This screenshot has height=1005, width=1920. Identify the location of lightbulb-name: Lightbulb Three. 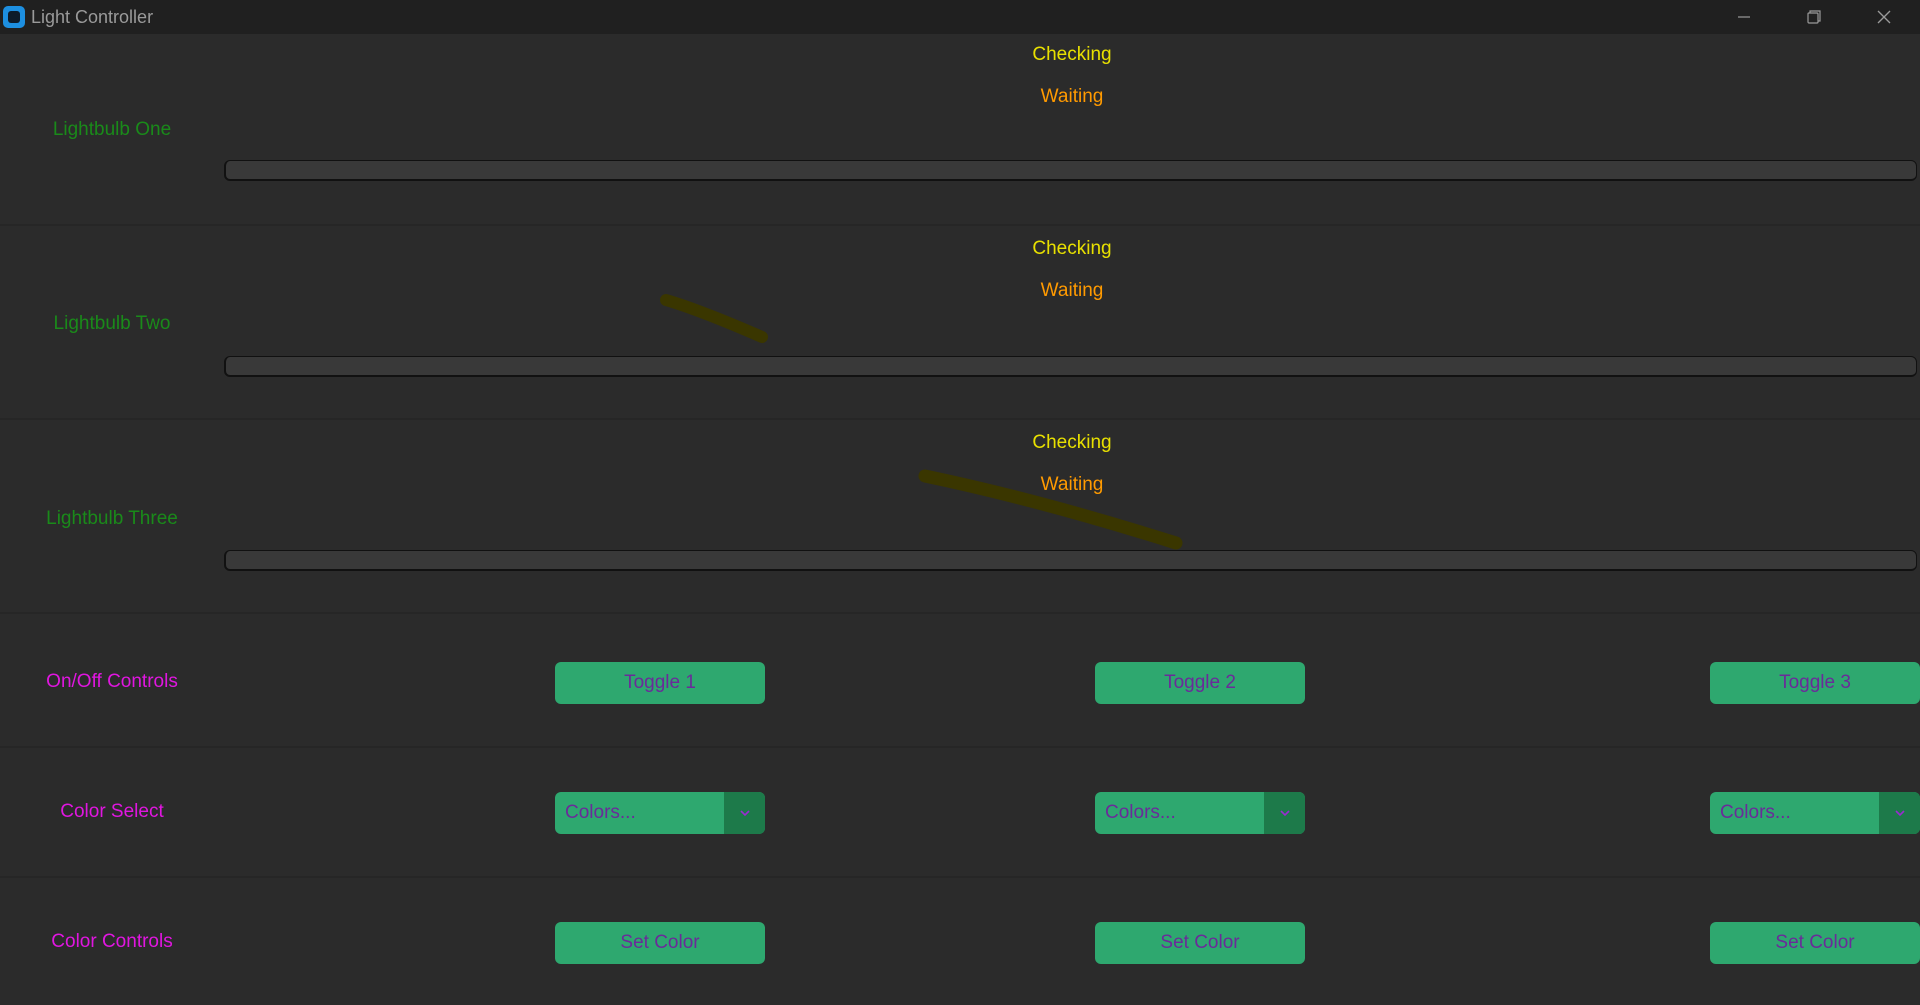
(112, 518).